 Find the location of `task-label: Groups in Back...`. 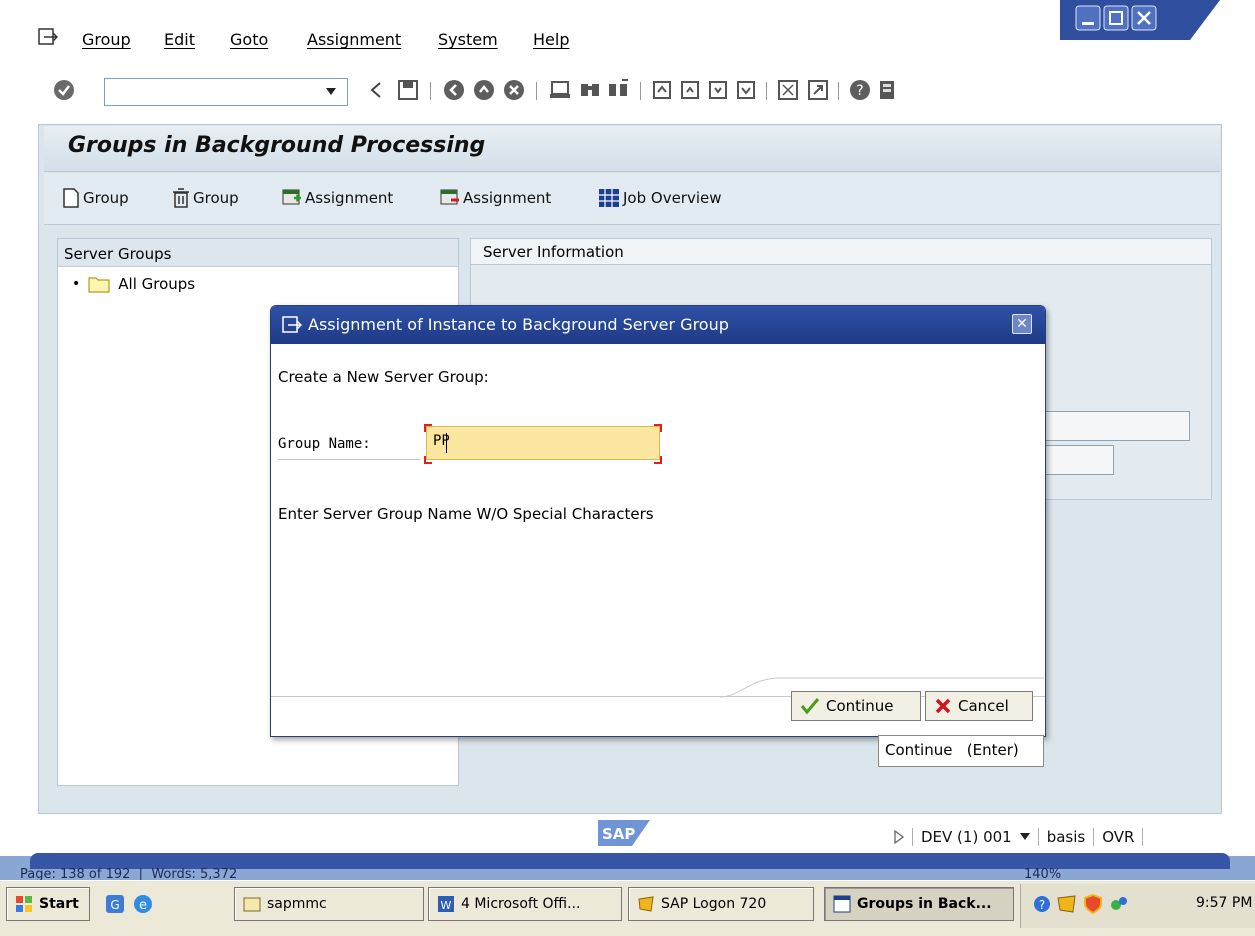

task-label: Groups in Back... is located at coordinates (924, 904).